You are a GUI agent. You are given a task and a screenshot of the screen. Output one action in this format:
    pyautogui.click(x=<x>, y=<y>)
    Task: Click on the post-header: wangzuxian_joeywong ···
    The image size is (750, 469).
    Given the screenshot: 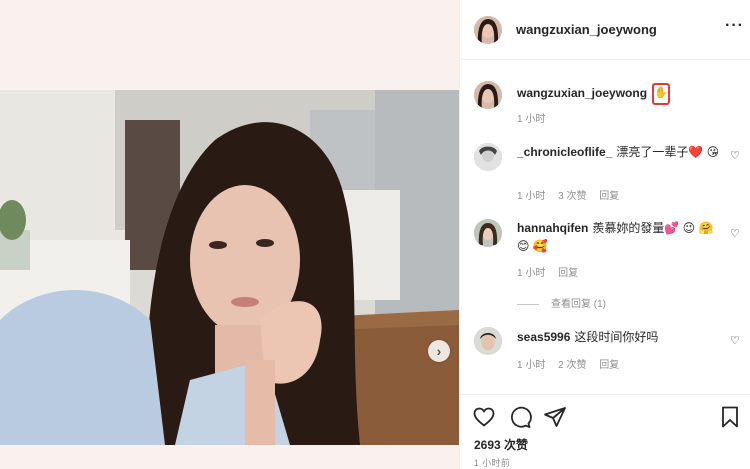 What is the action you would take?
    pyautogui.click(x=605, y=30)
    